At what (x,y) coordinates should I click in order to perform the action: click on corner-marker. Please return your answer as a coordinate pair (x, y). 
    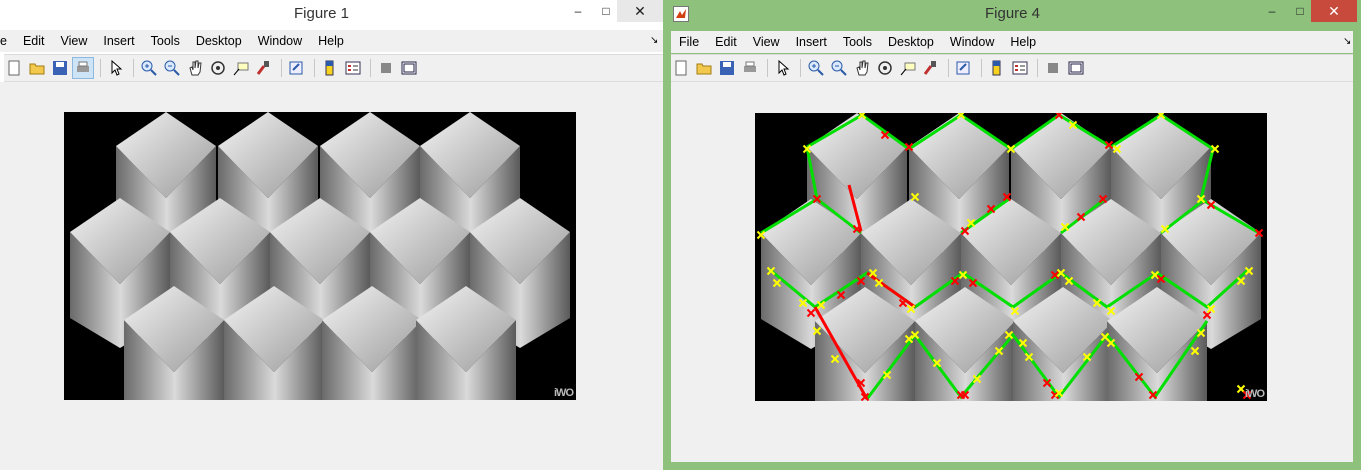
    Looking at the image, I should click on (1241, 389).